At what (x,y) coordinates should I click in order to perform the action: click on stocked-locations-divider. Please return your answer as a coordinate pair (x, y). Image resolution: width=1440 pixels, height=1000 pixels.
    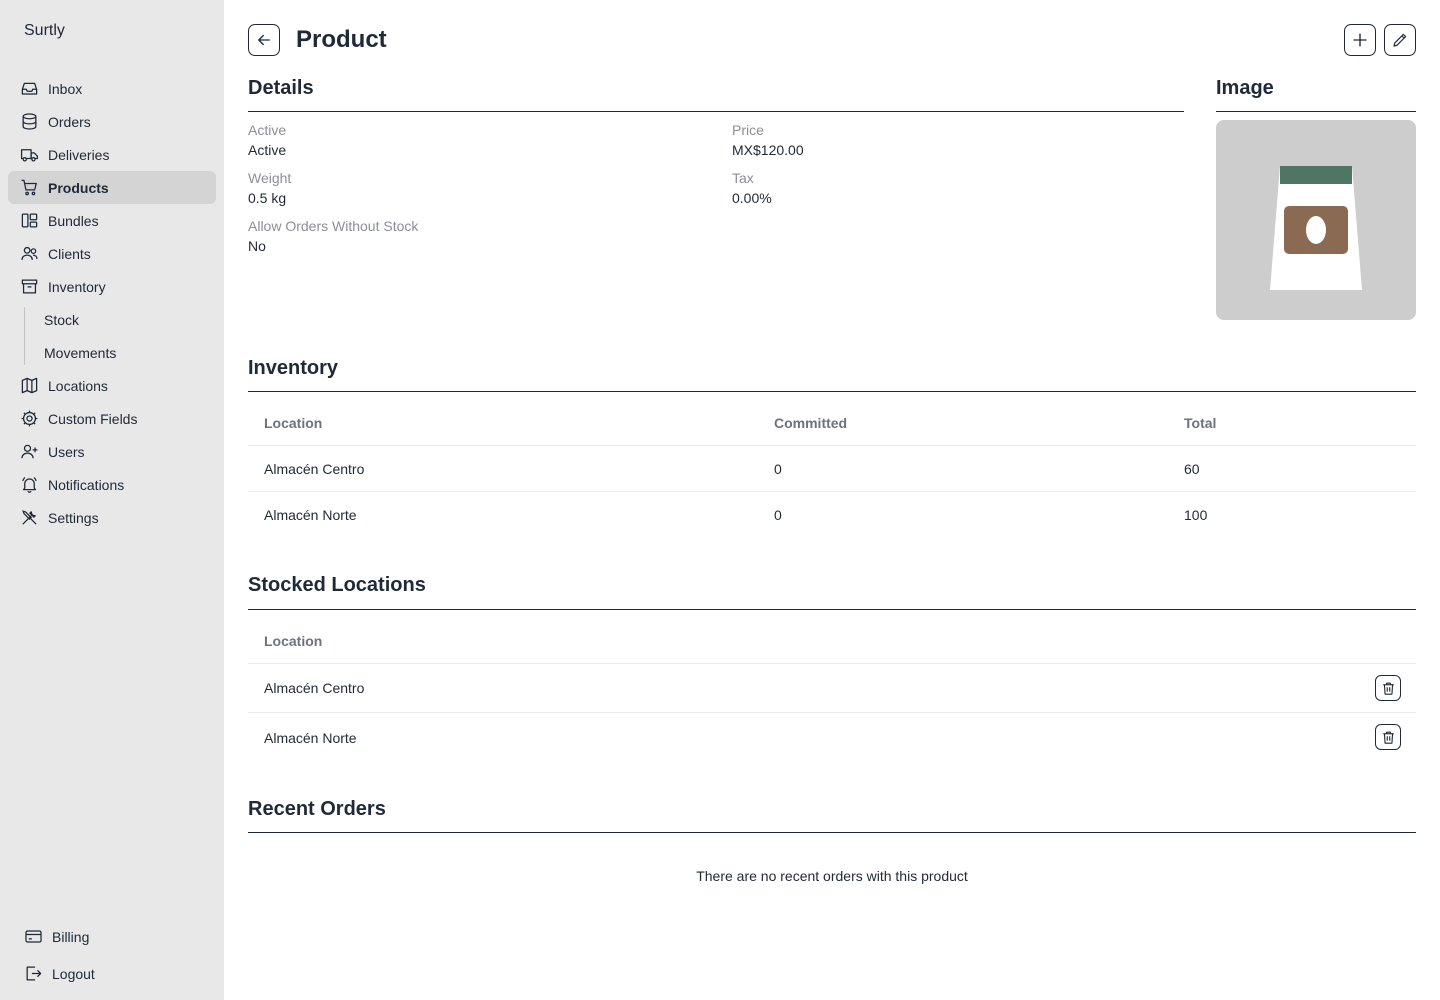
    Looking at the image, I should click on (832, 609).